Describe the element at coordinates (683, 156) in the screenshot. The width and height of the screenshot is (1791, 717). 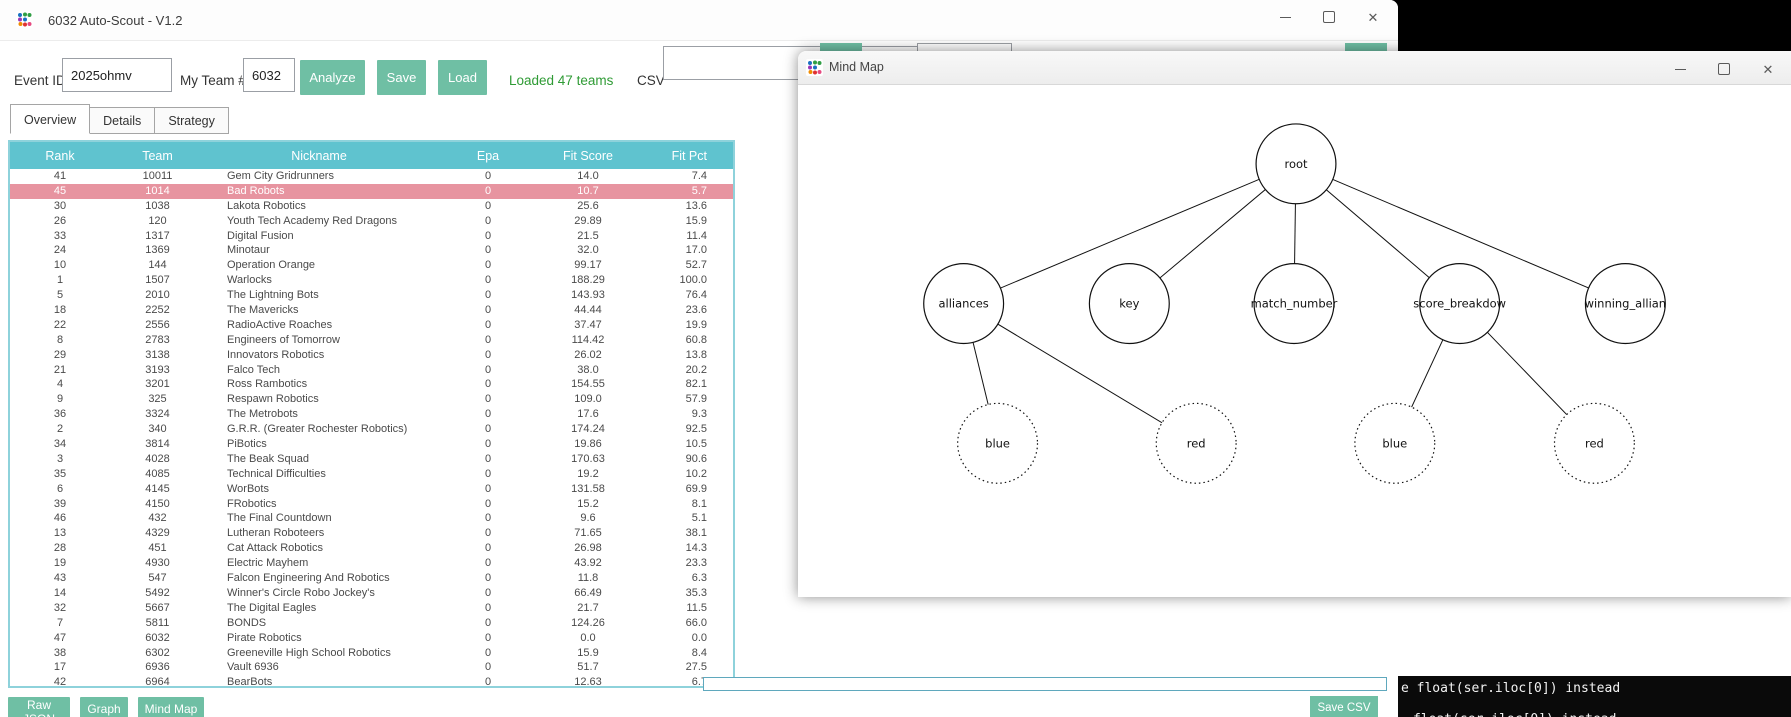
I see `col-header-fitpct: Fit Pct` at that location.